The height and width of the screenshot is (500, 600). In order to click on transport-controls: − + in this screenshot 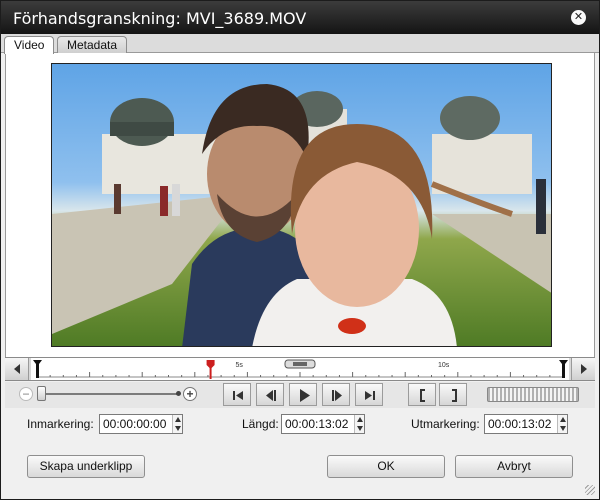, I will do `click(300, 395)`.